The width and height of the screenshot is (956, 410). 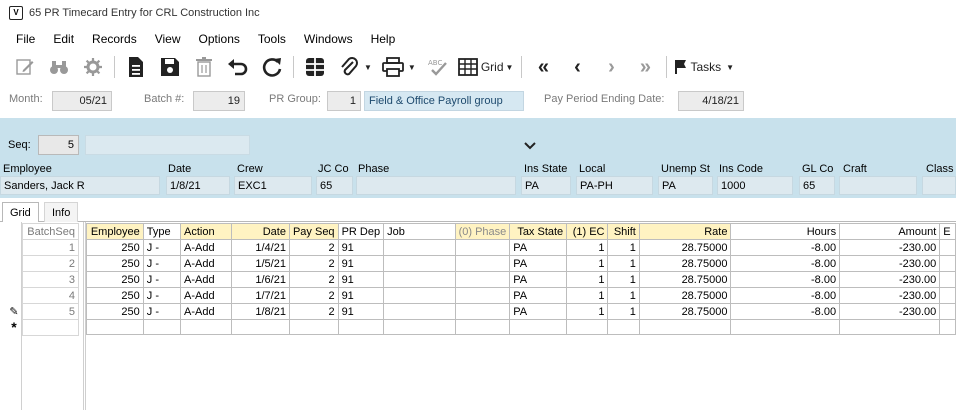 What do you see at coordinates (614, 185) in the screenshot?
I see `local-field: PA-PH` at bounding box center [614, 185].